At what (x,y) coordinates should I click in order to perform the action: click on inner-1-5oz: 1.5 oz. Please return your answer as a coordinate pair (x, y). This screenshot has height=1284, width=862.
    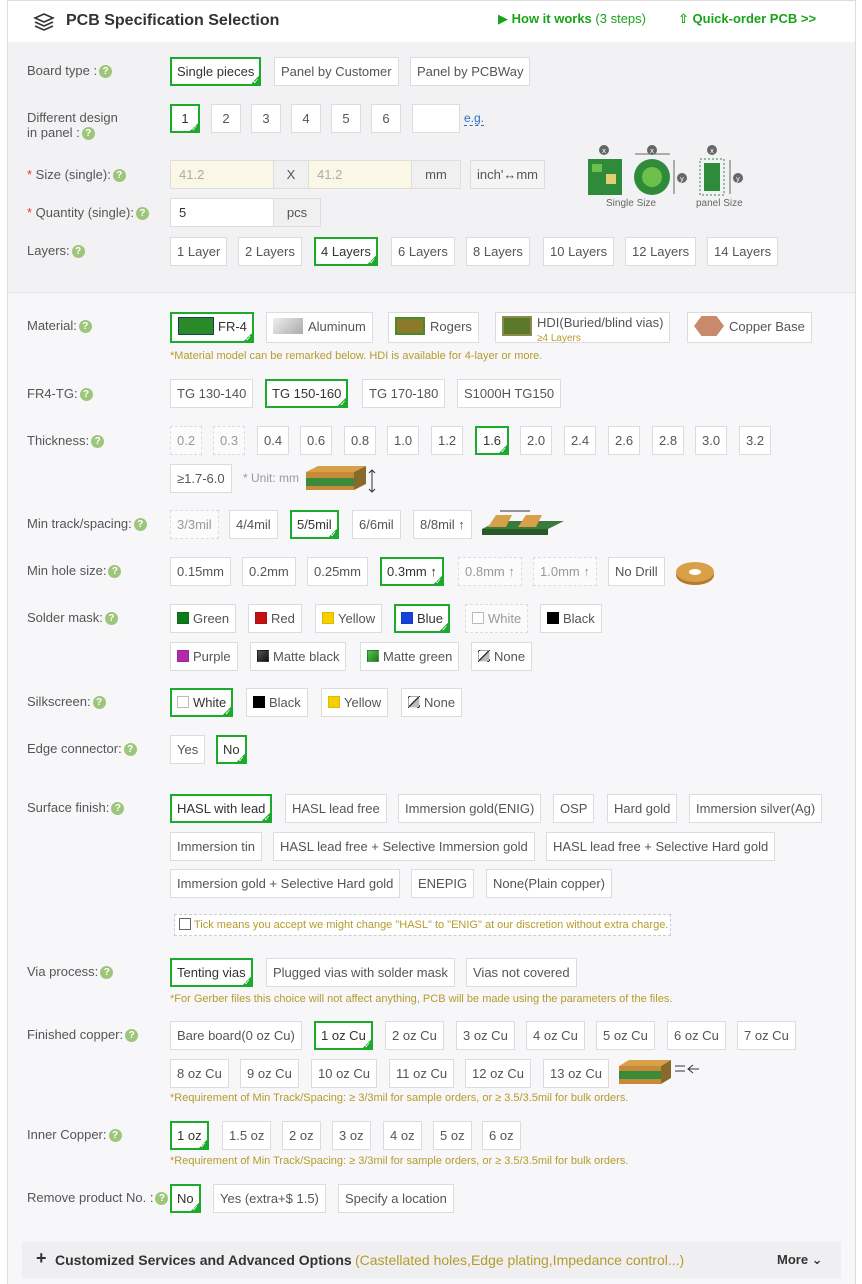
    Looking at the image, I should click on (247, 1135).